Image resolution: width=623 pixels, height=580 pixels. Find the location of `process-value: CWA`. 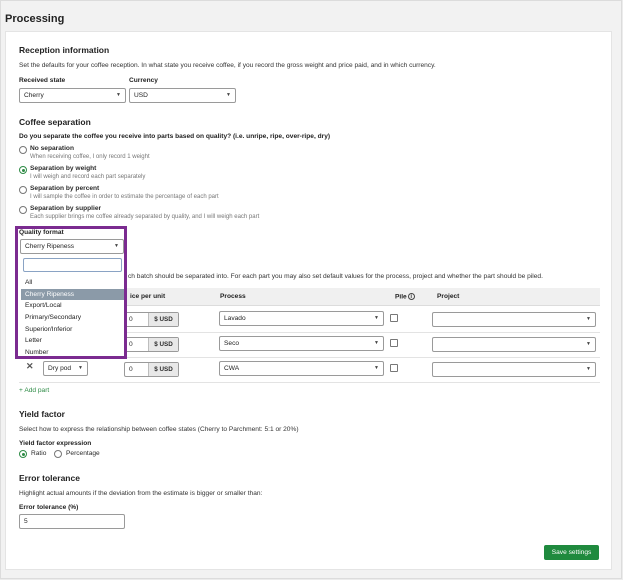

process-value: CWA is located at coordinates (232, 368).